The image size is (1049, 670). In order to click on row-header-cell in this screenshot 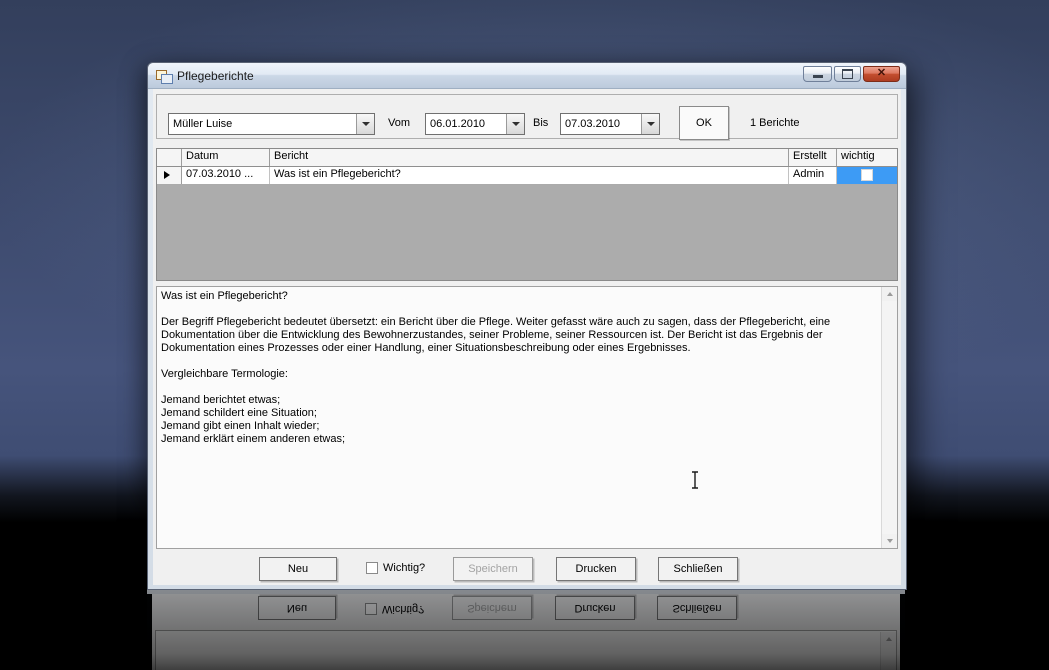, I will do `click(169, 175)`.